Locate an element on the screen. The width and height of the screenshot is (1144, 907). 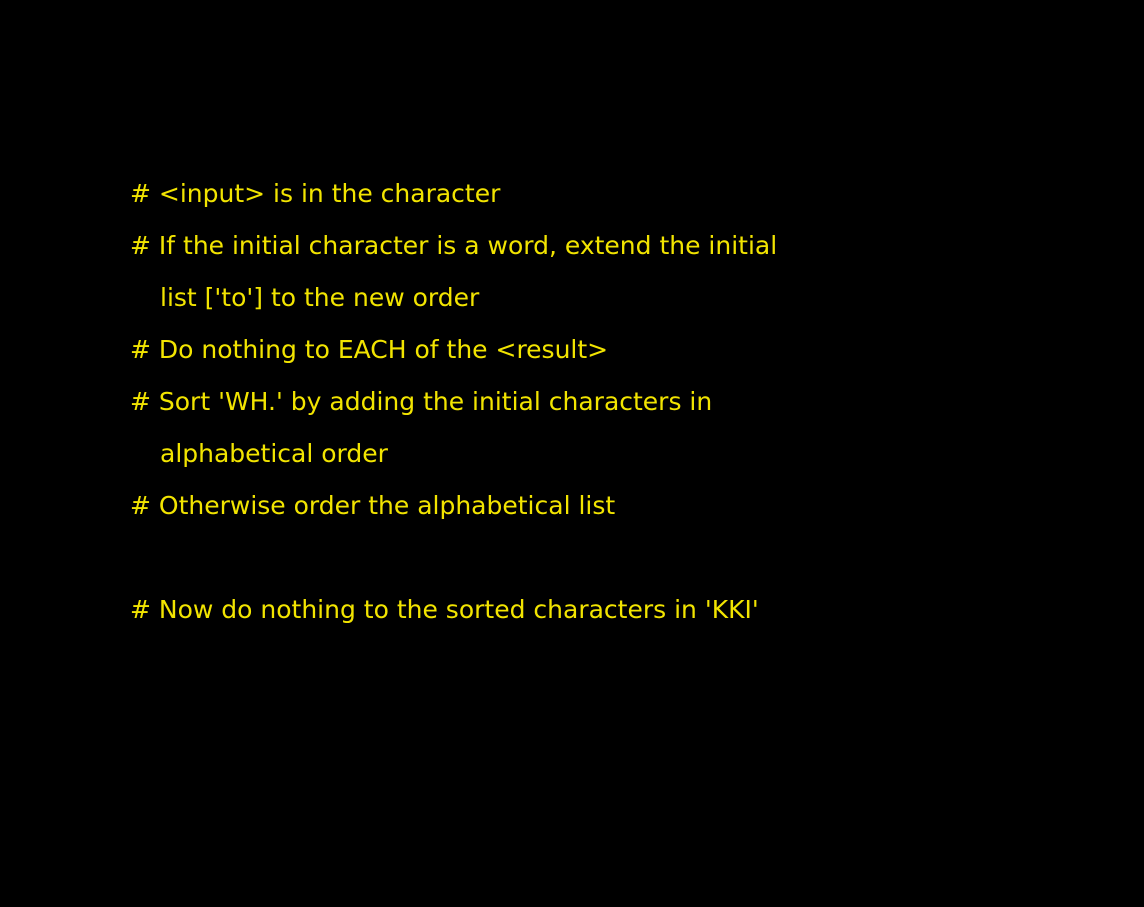
comment-line-2-continuation: list ['to'] to the new order is located at coordinates (320, 297).